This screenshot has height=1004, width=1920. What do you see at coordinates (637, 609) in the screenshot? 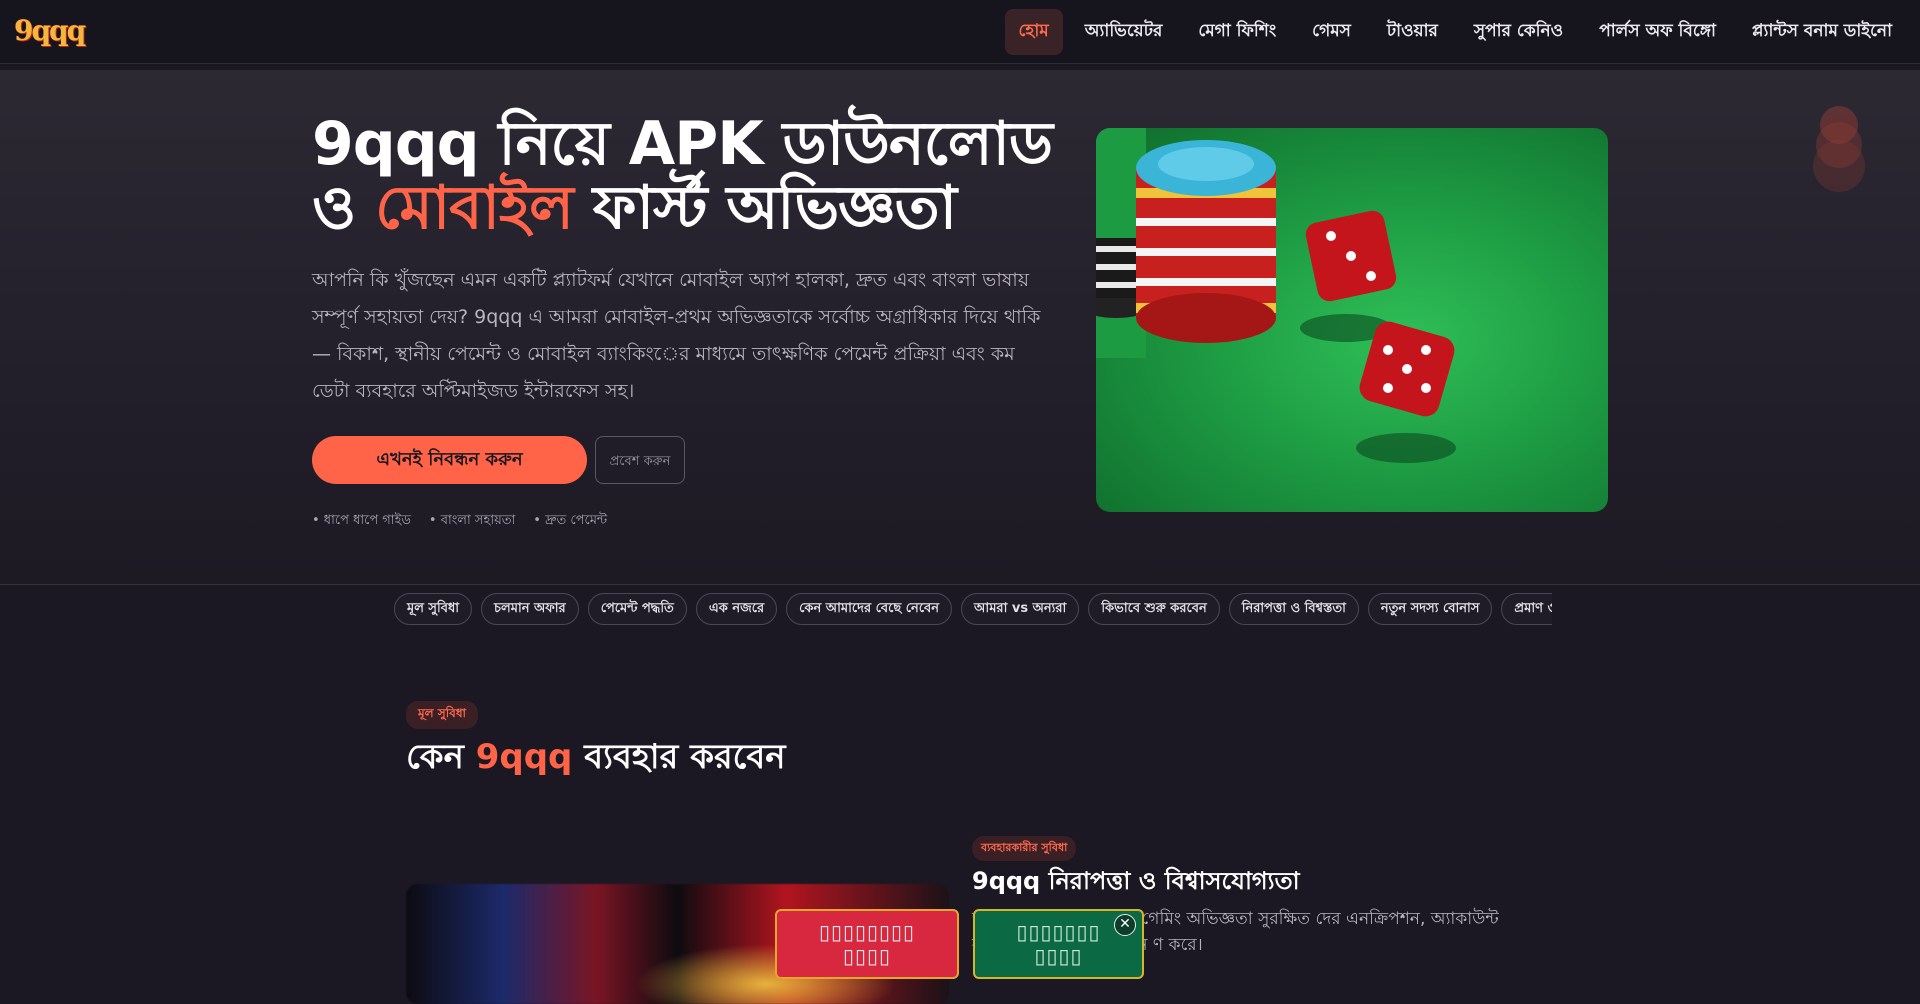
I see `section-chip: পেমেন্ট পদ্ধতি` at bounding box center [637, 609].